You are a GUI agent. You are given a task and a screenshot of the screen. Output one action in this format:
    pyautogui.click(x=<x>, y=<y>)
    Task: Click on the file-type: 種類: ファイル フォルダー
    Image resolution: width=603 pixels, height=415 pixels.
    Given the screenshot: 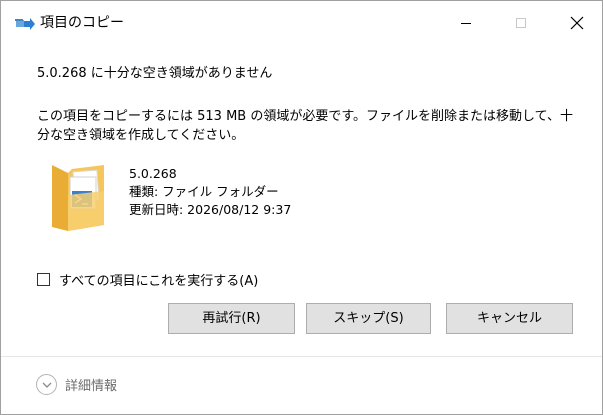 What is the action you would take?
    pyautogui.click(x=204, y=191)
    